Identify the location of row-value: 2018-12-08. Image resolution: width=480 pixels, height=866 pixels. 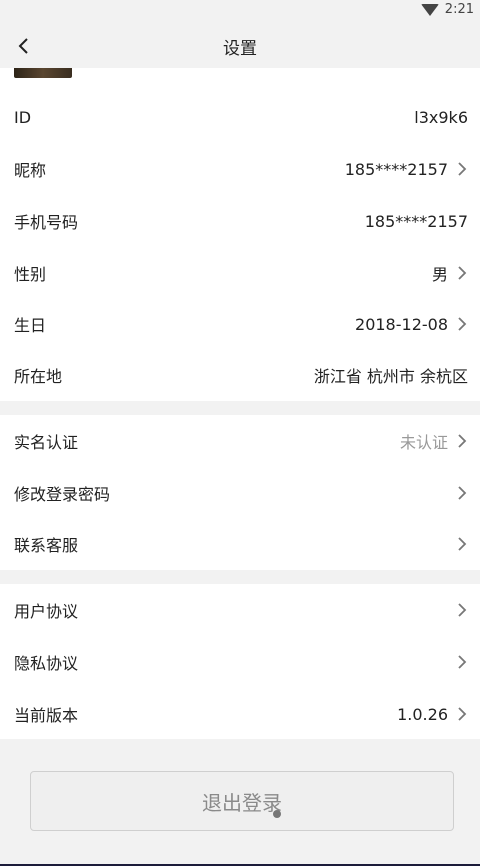
(401, 324).